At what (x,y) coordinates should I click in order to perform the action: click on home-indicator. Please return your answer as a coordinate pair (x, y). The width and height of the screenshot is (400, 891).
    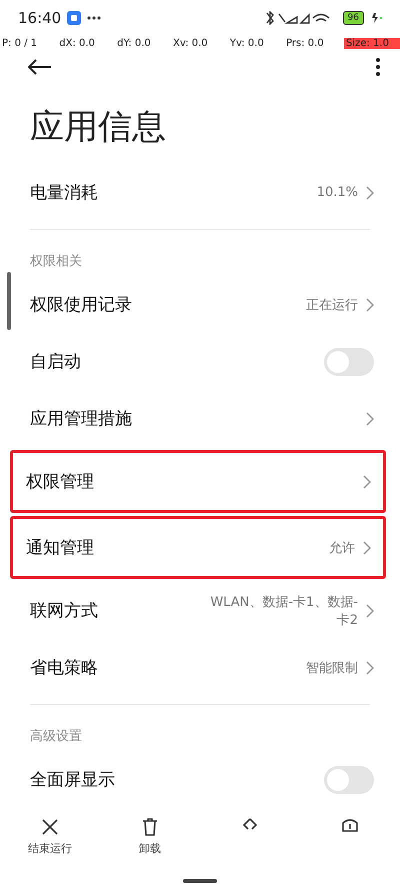
    Looking at the image, I should click on (200, 881).